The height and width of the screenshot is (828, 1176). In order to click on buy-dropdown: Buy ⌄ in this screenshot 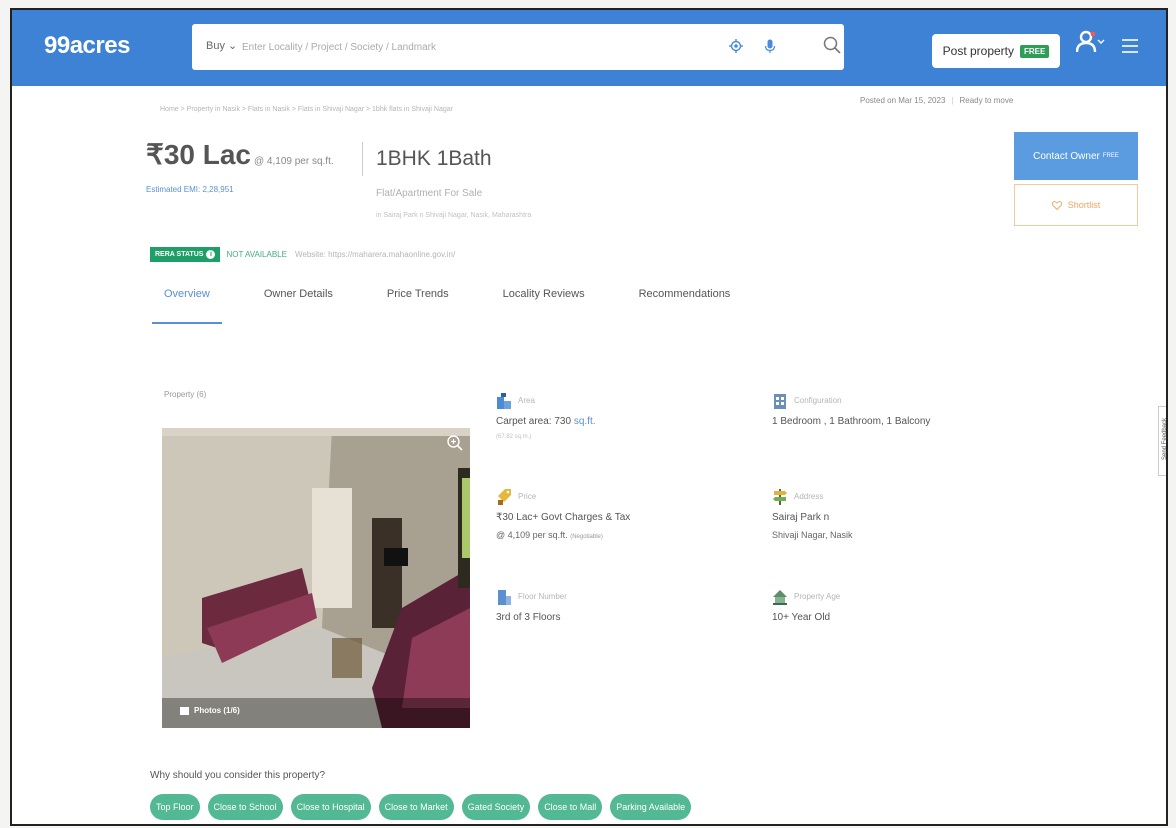, I will do `click(221, 45)`.